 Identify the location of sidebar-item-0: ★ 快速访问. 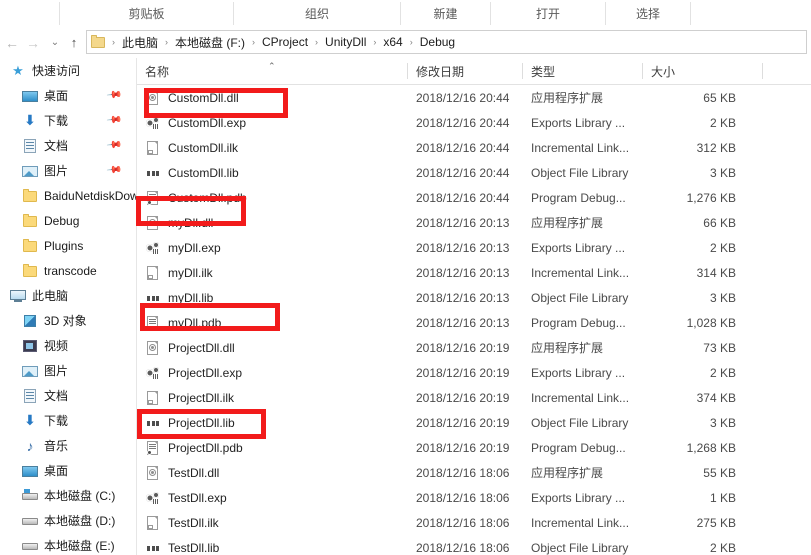
(68, 70).